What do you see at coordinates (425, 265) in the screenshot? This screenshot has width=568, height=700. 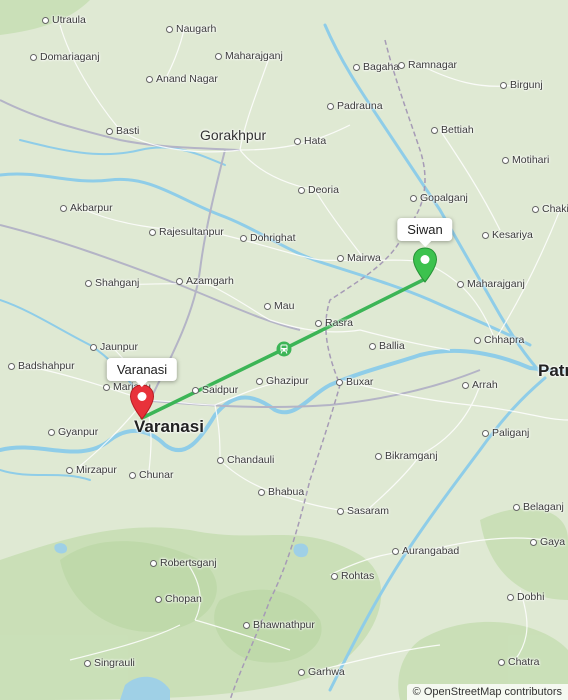 I see `destination-pin-icon` at bounding box center [425, 265].